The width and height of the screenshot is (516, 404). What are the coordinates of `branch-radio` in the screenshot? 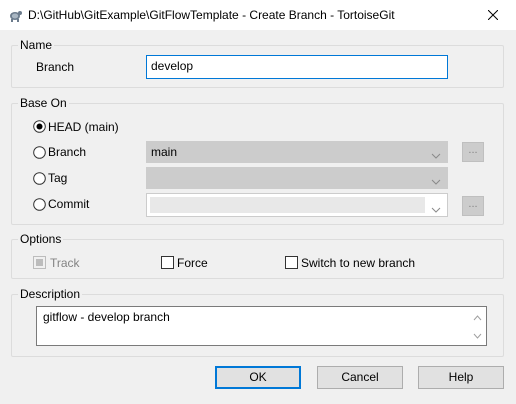 It's located at (39, 152).